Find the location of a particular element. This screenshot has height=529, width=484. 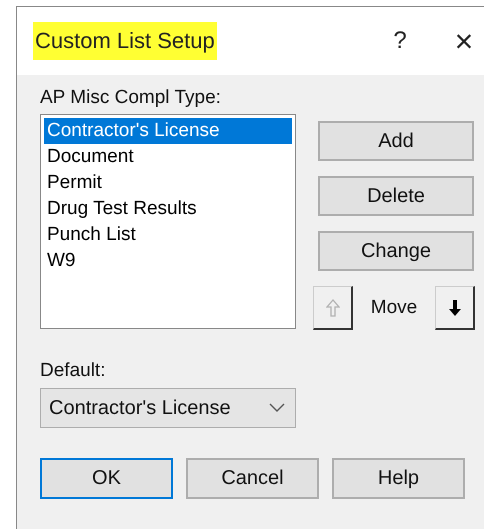

action-button: Change is located at coordinates (396, 251).